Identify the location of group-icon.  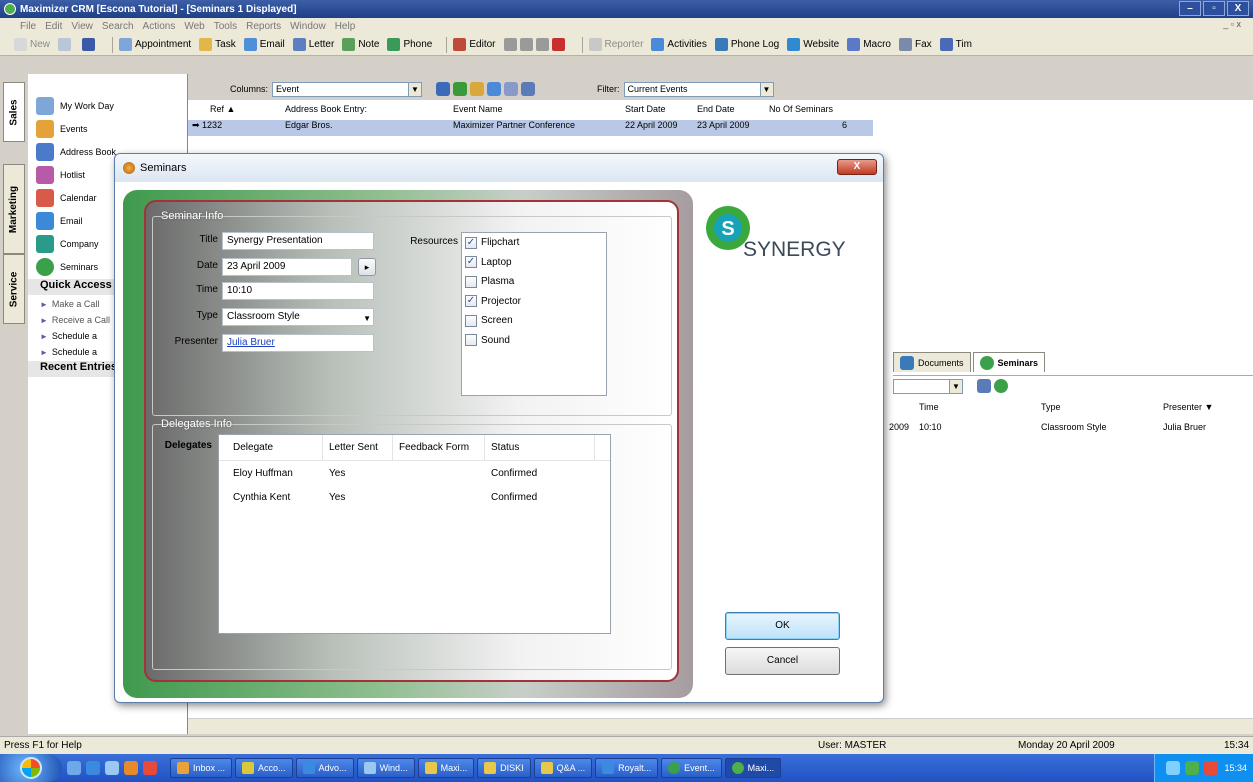
(477, 89).